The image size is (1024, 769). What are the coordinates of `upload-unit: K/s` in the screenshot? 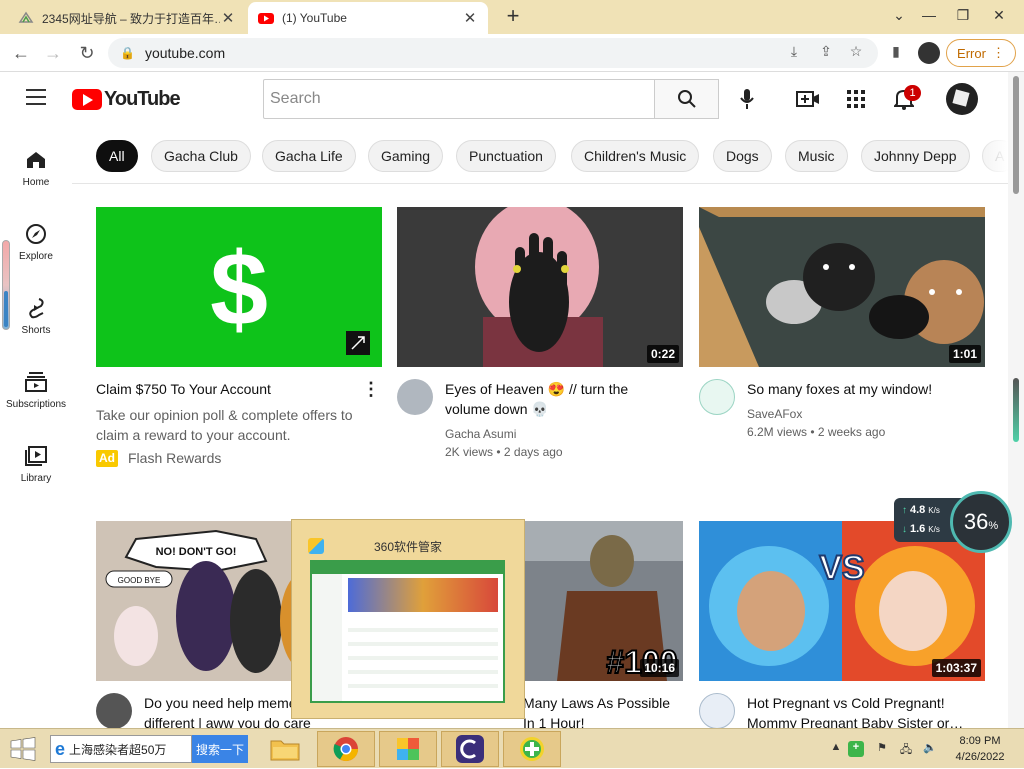 It's located at (934, 510).